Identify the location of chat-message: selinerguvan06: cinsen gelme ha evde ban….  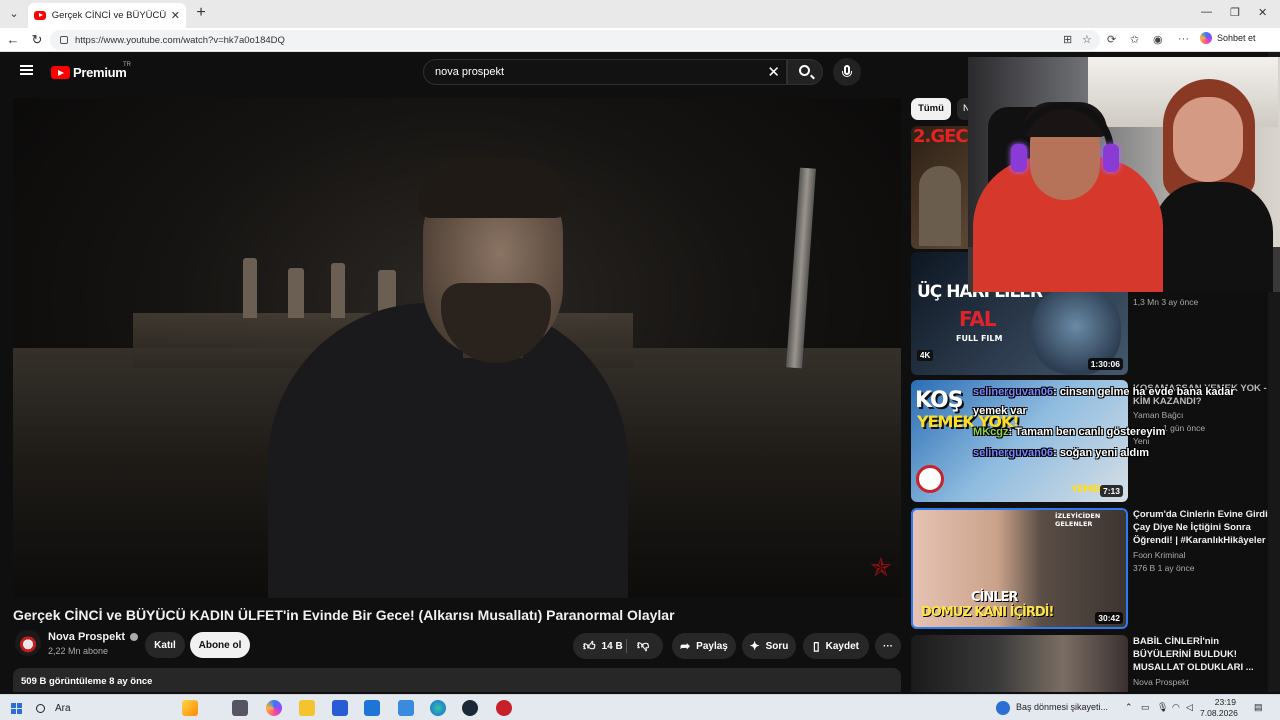
(1104, 392).